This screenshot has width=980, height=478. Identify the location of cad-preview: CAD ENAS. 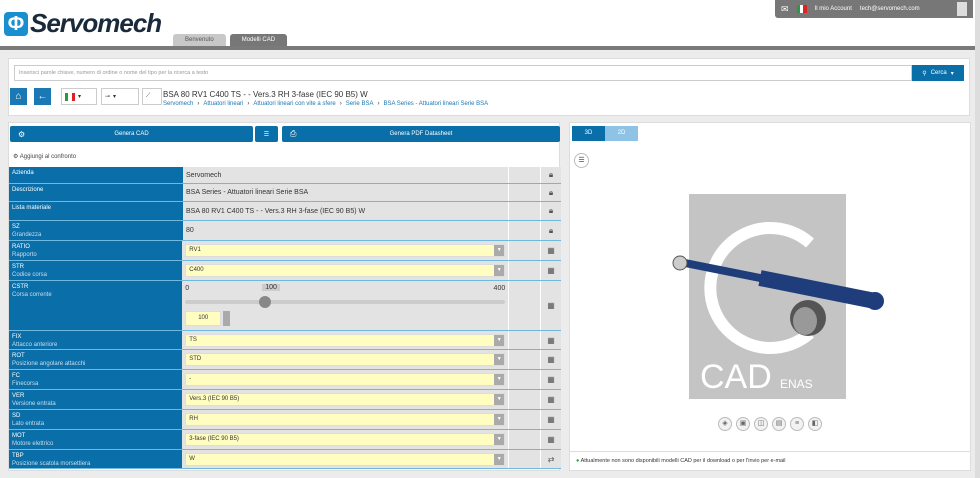
(780, 293).